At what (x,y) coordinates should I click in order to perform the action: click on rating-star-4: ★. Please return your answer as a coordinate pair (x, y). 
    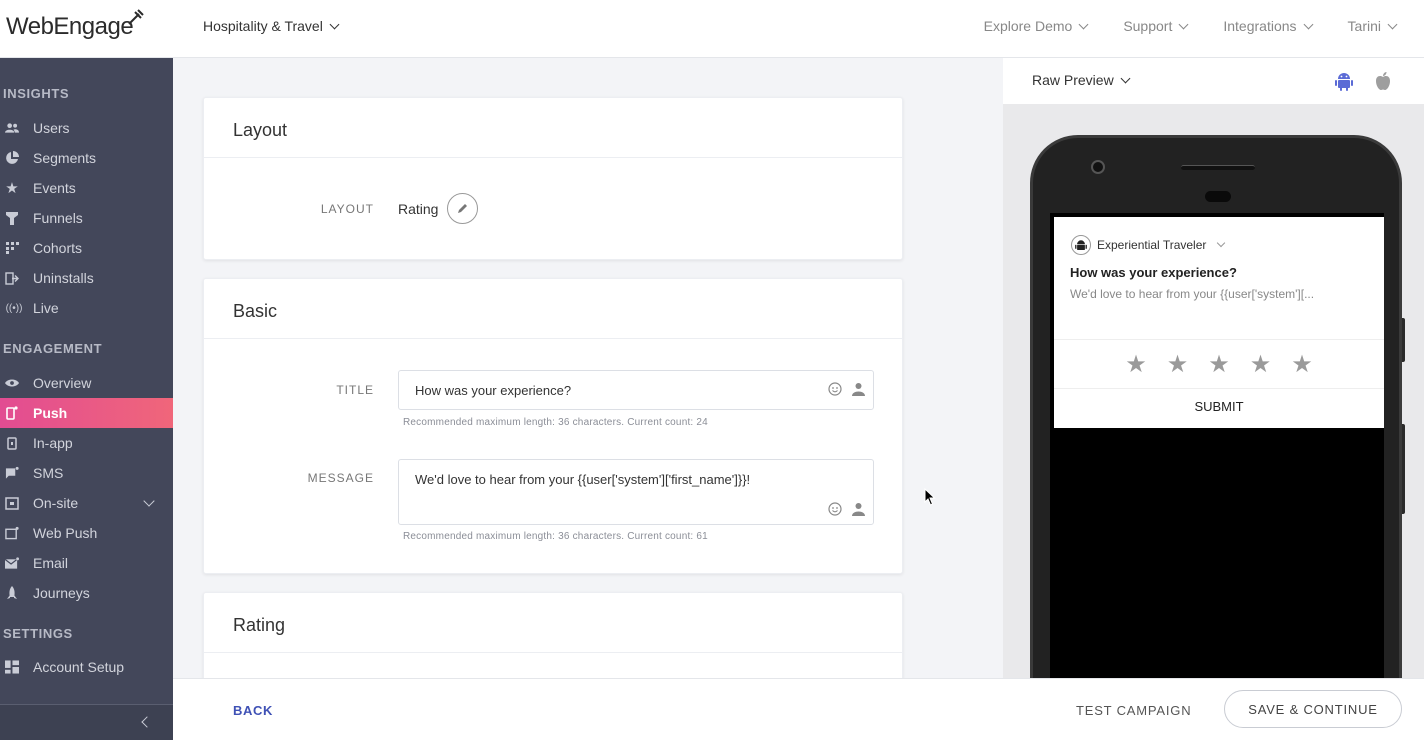
    Looking at the image, I should click on (1261, 364).